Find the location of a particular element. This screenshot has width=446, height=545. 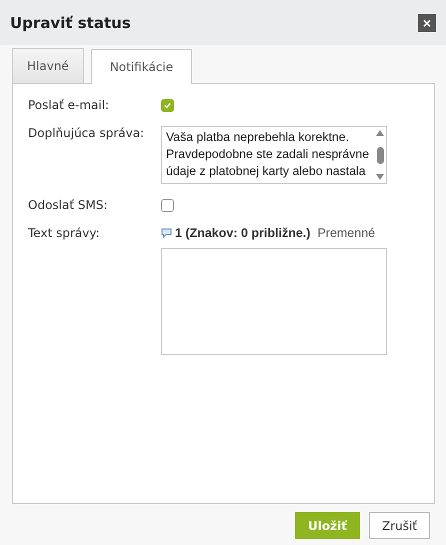

field-label: Poslať e-mail: is located at coordinates (69, 105).